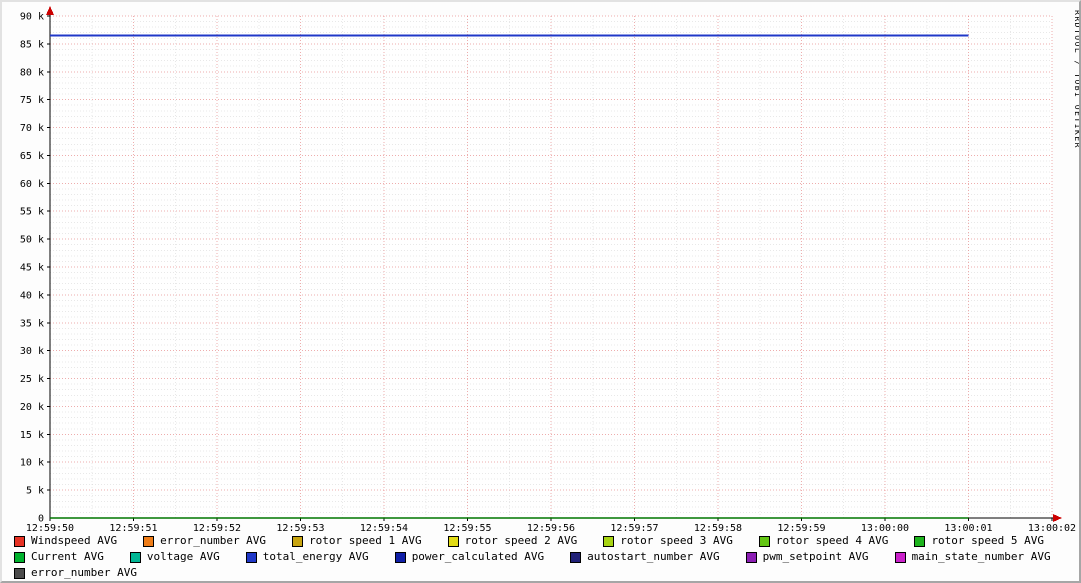 The height and width of the screenshot is (583, 1081). Describe the element at coordinates (32, 351) in the screenshot. I see `y-tick-label: 30 k` at that location.